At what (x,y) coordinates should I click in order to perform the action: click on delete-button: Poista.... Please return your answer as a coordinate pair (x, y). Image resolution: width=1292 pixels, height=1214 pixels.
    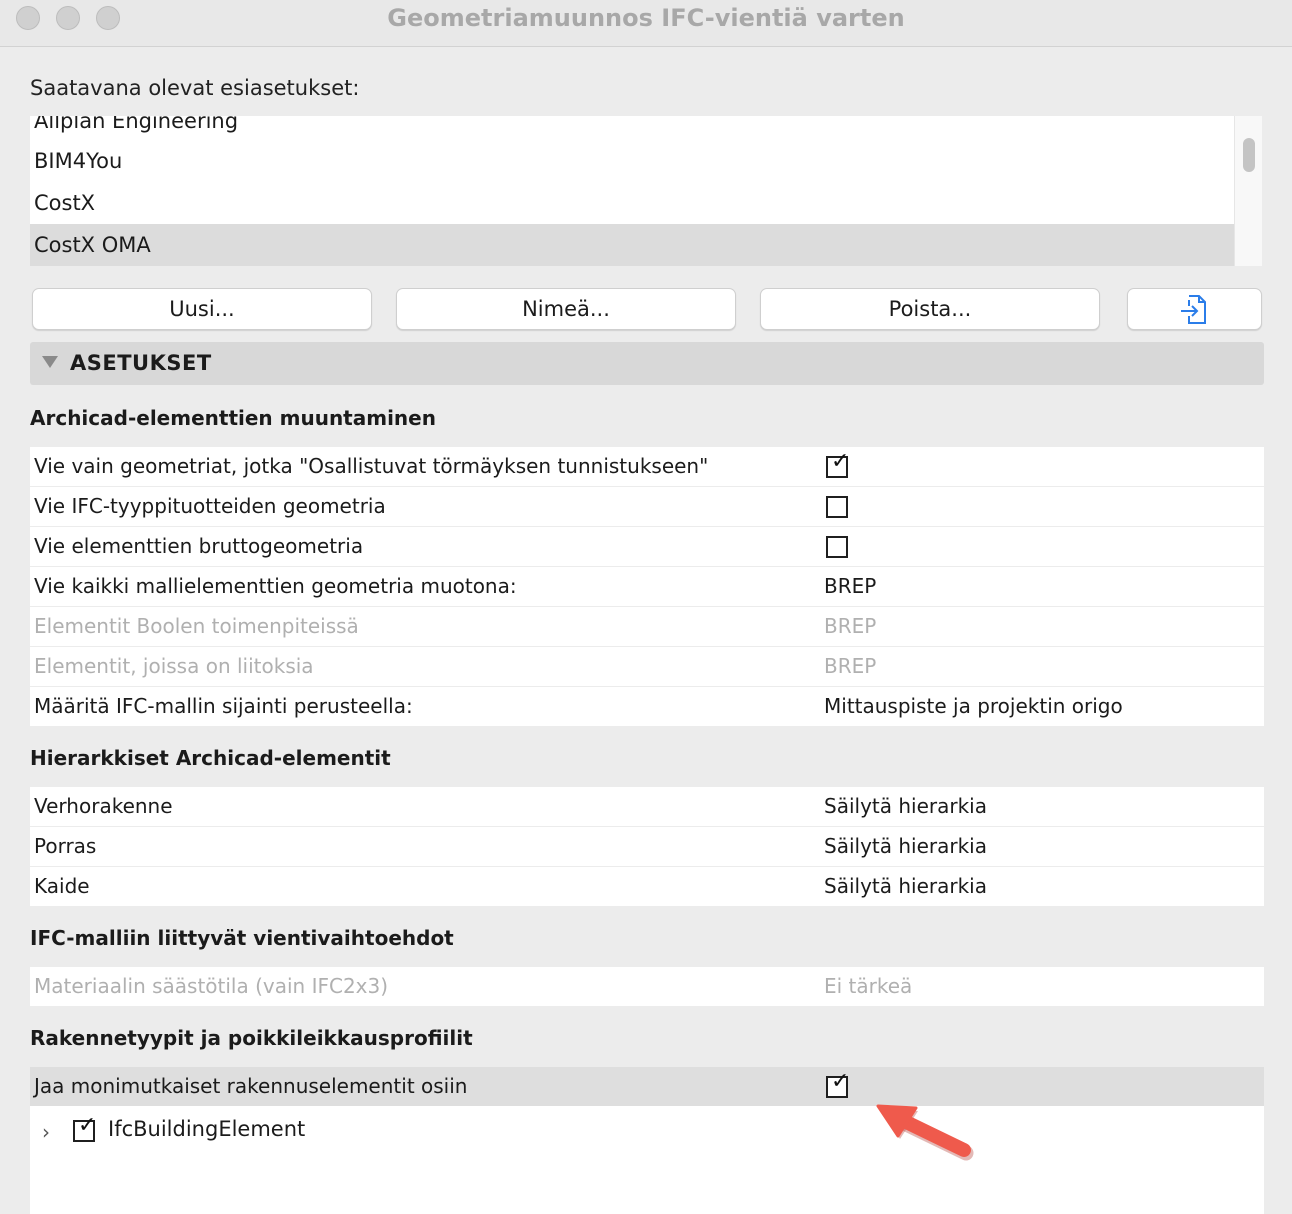
    Looking at the image, I should click on (930, 309).